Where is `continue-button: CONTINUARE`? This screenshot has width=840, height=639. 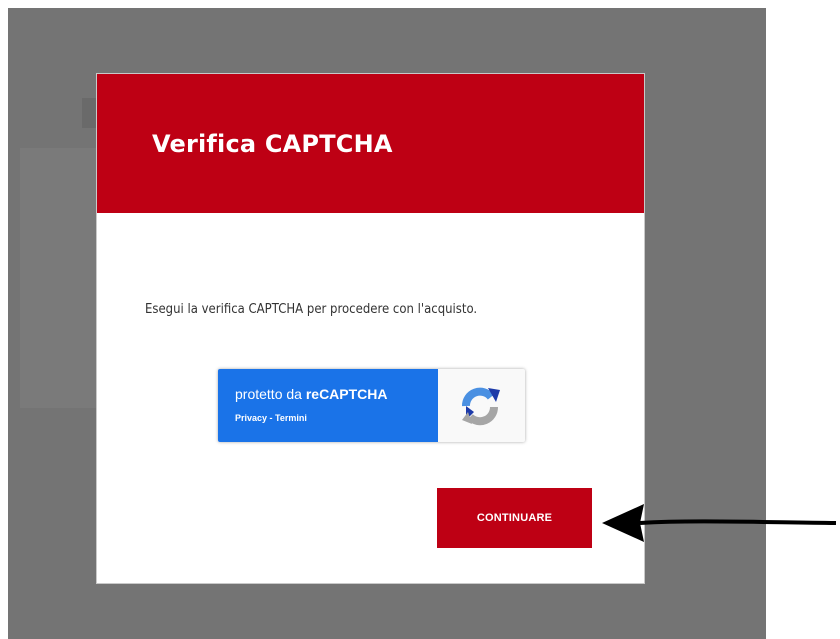
continue-button: CONTINUARE is located at coordinates (514, 518).